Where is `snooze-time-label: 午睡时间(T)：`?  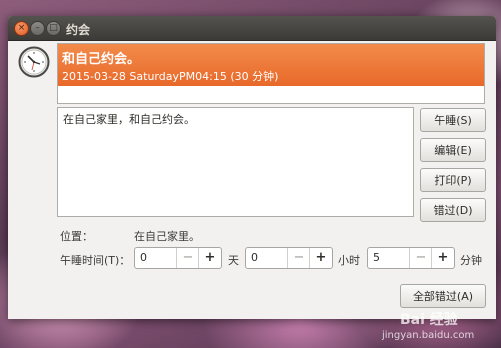 snooze-time-label: 午睡时间(T)： is located at coordinates (95, 260).